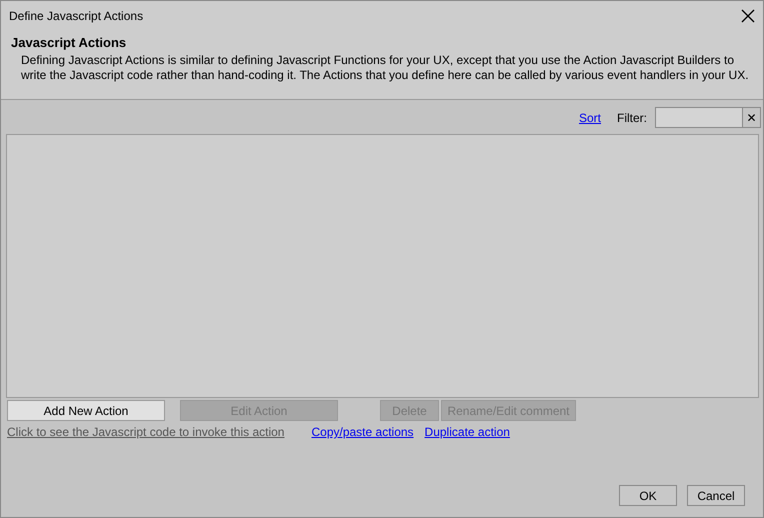 The width and height of the screenshot is (764, 518). What do you see at coordinates (362, 432) in the screenshot?
I see `action-link: Copy/paste actions` at bounding box center [362, 432].